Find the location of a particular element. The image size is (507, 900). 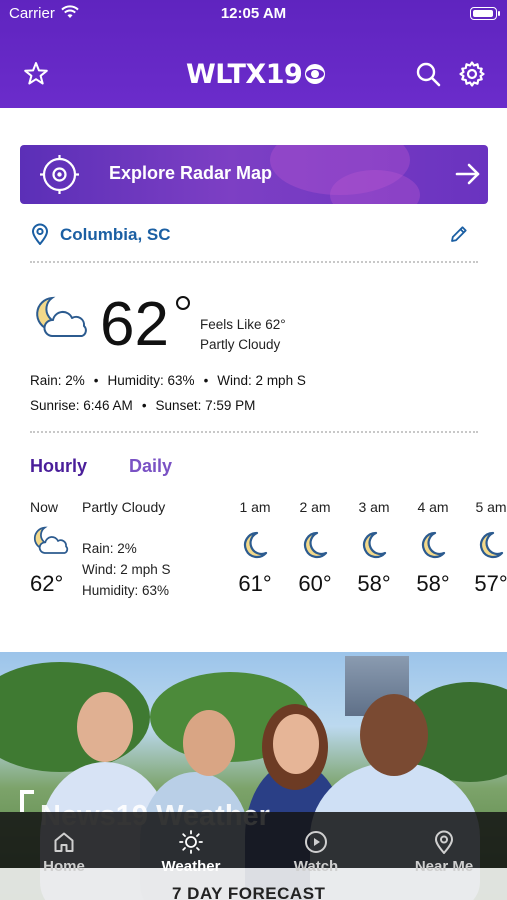

hourly-item: 4 am 58° is located at coordinates (433, 548).